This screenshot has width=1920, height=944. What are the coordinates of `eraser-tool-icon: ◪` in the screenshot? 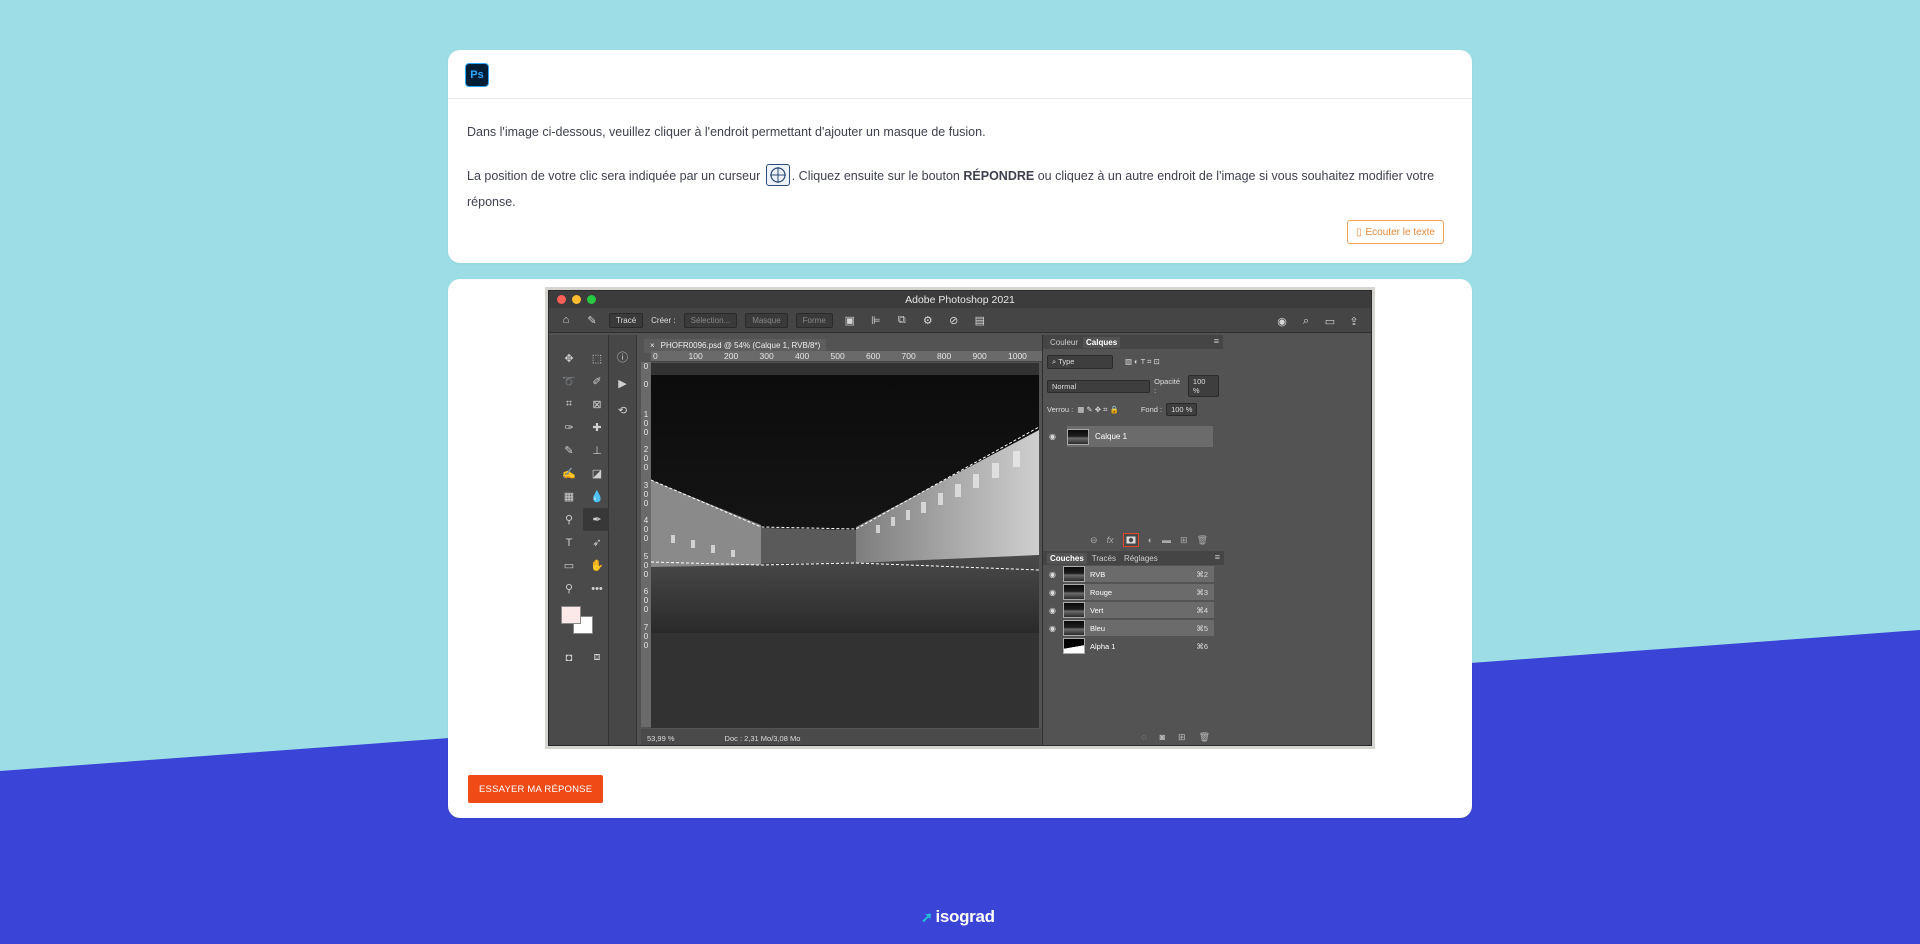 It's located at (597, 473).